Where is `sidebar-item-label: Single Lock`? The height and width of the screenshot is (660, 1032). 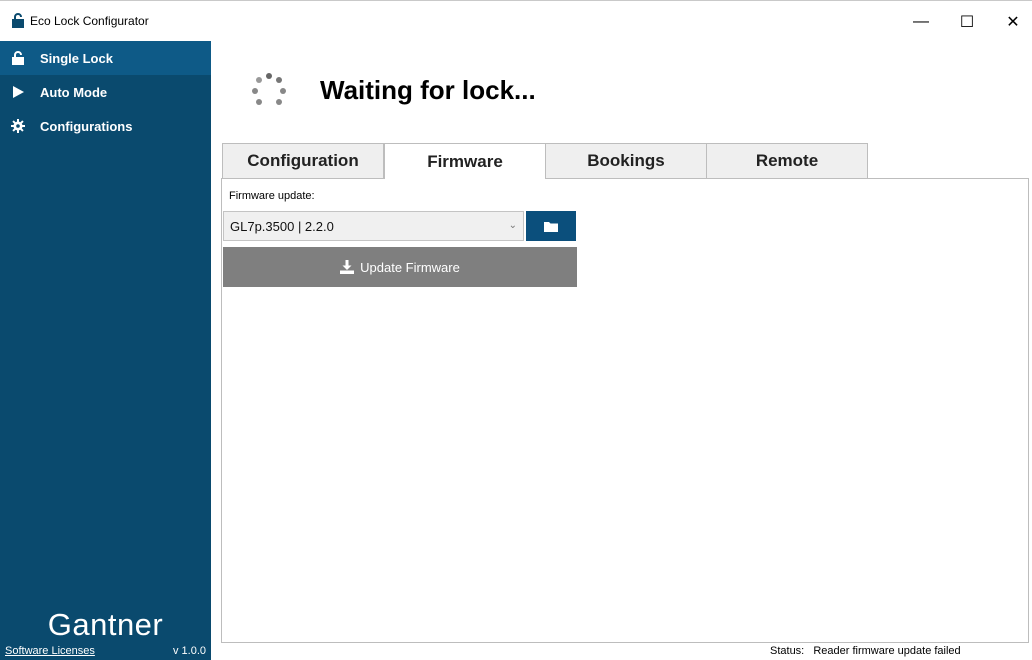
sidebar-item-label: Single Lock is located at coordinates (76, 58).